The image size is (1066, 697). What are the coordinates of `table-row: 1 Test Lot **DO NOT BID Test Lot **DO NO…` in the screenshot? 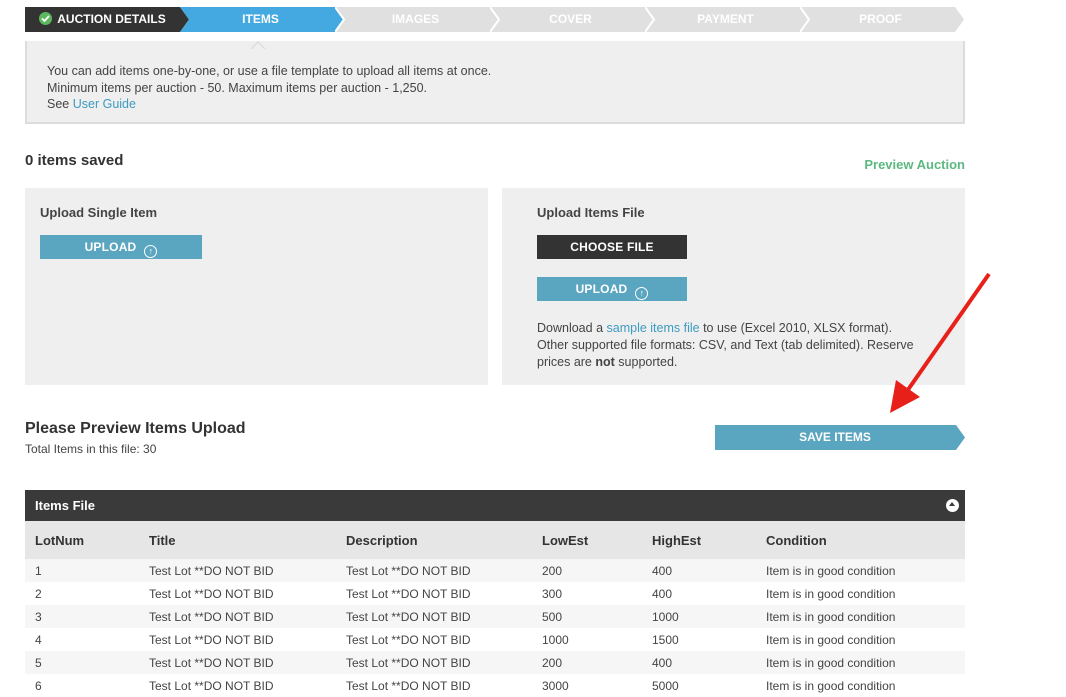 It's located at (495, 570).